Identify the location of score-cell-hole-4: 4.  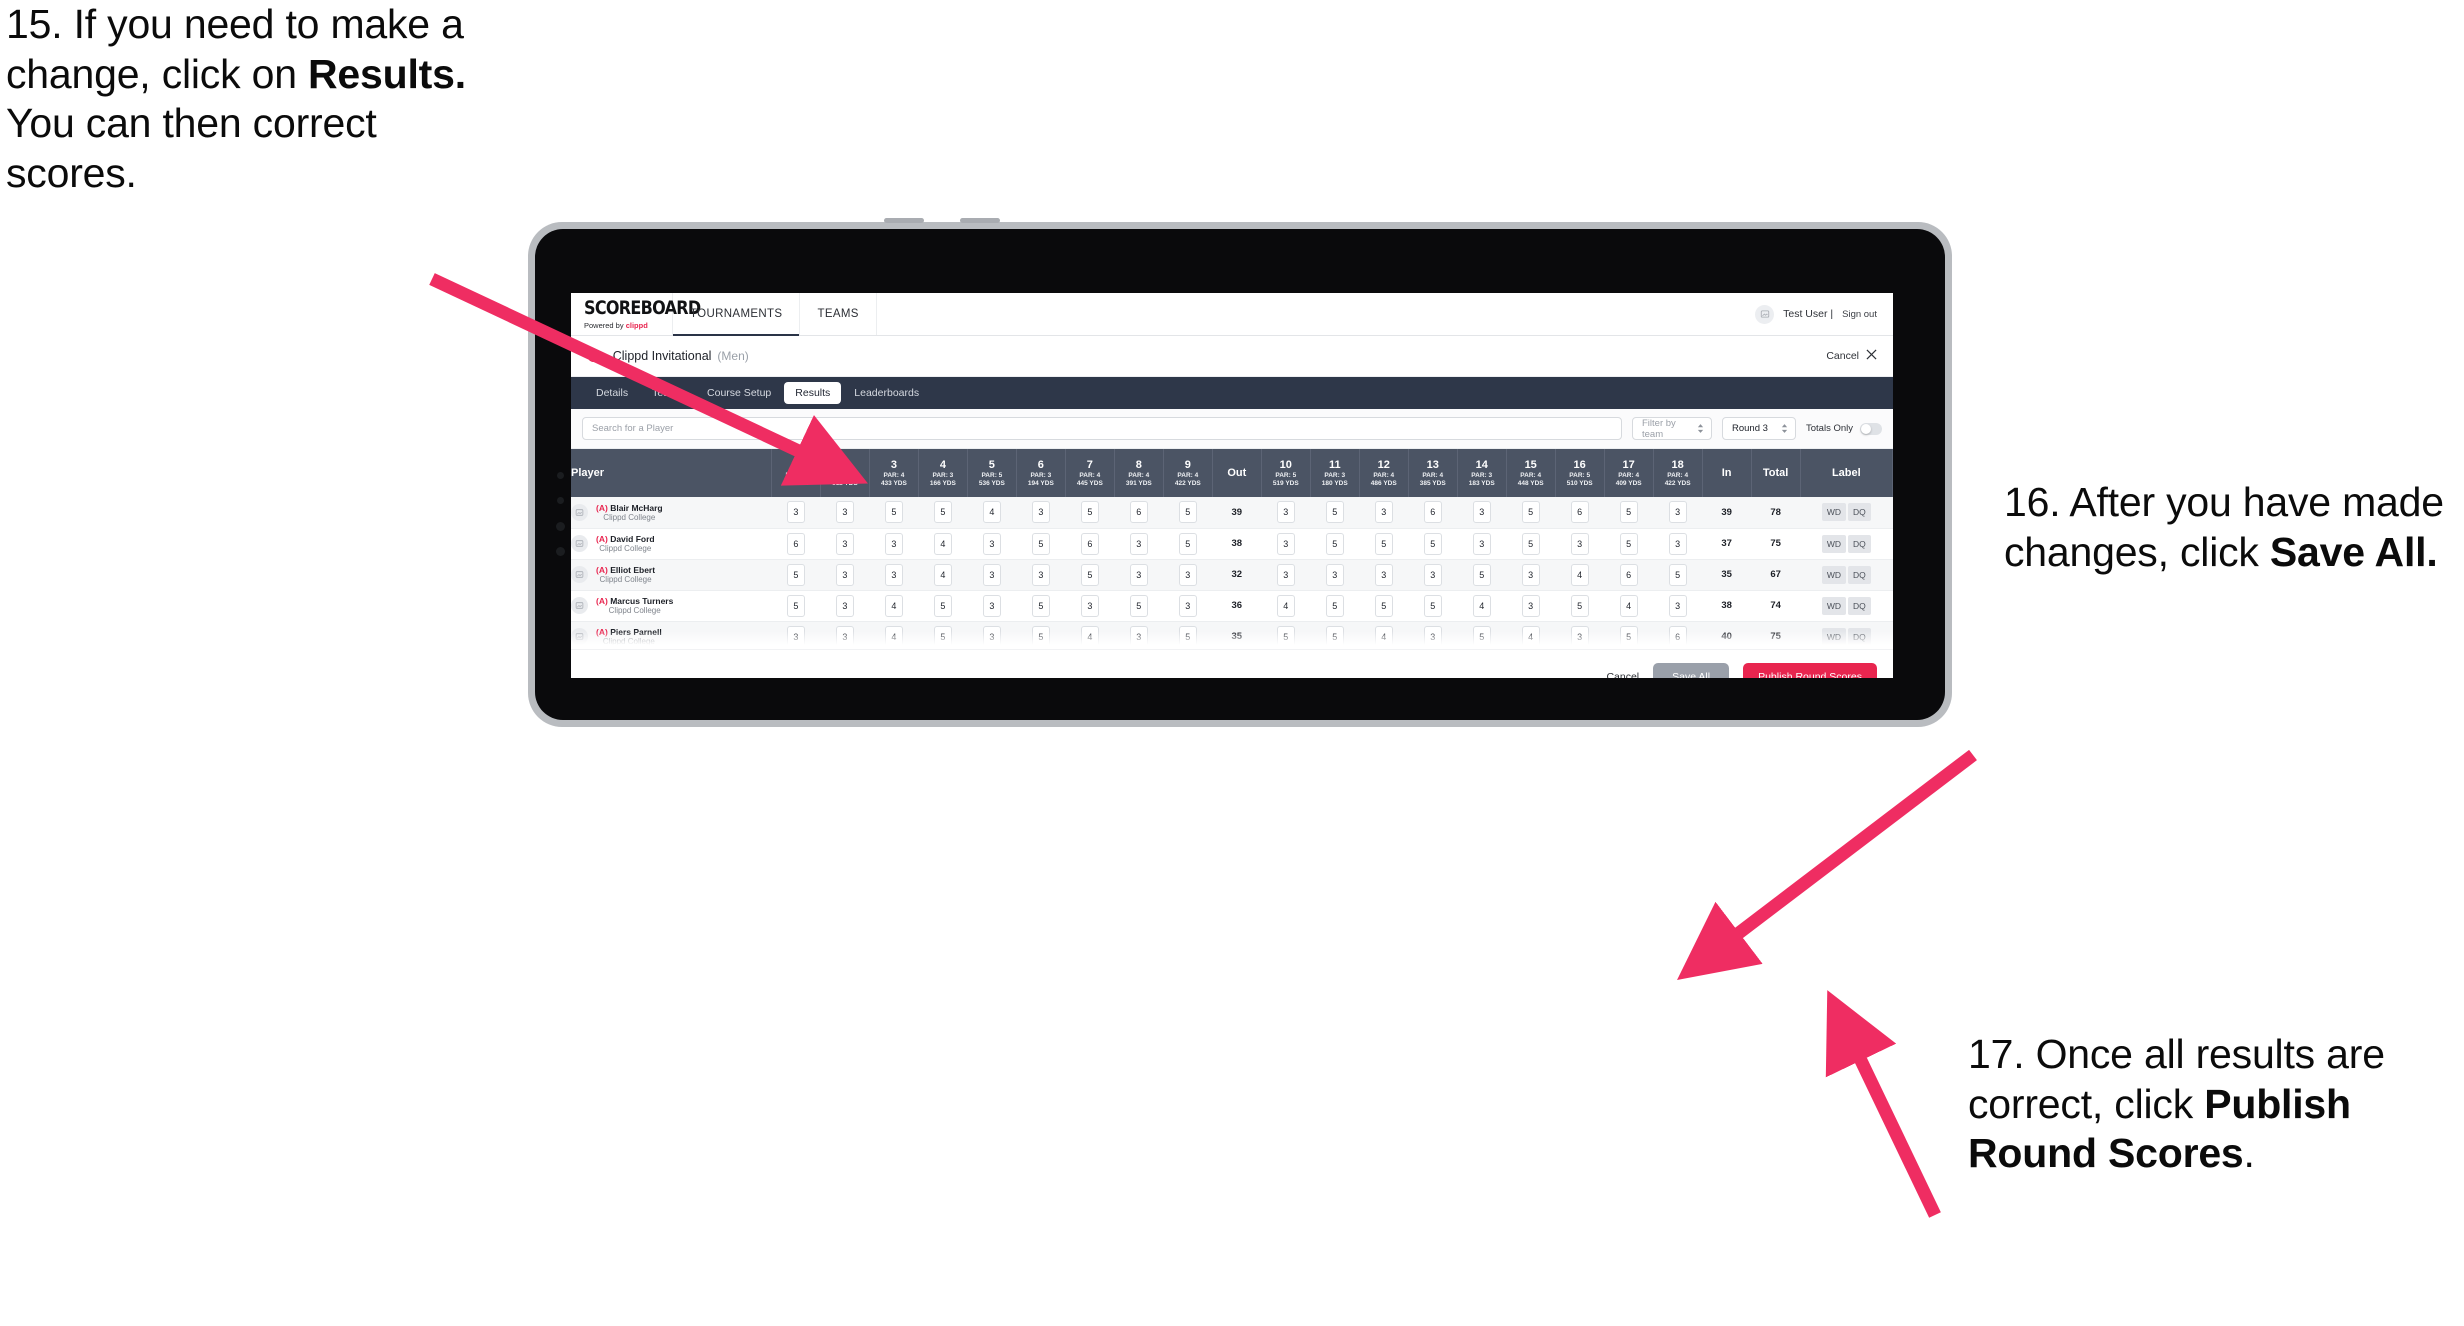
(943, 575).